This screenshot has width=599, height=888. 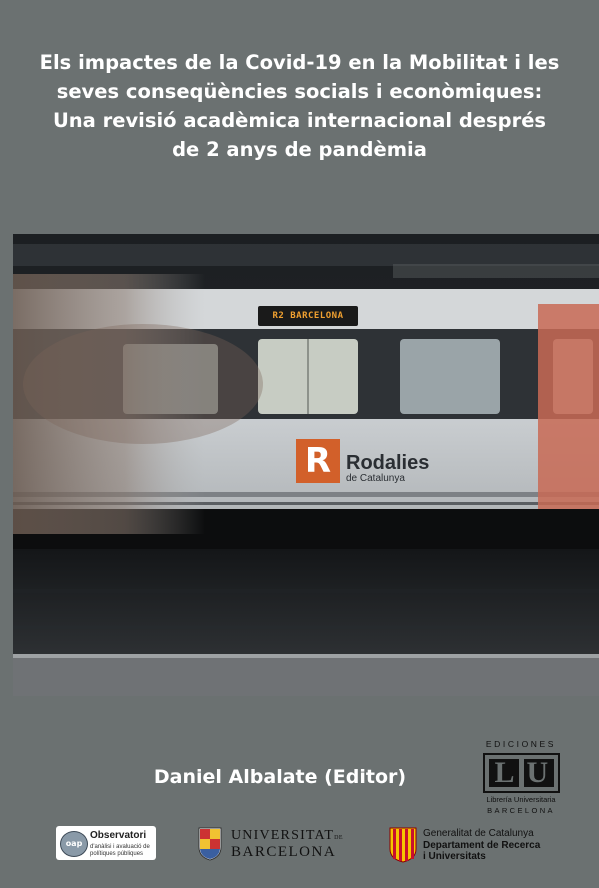 I want to click on ub-line2: BARCELONA, so click(x=284, y=852).